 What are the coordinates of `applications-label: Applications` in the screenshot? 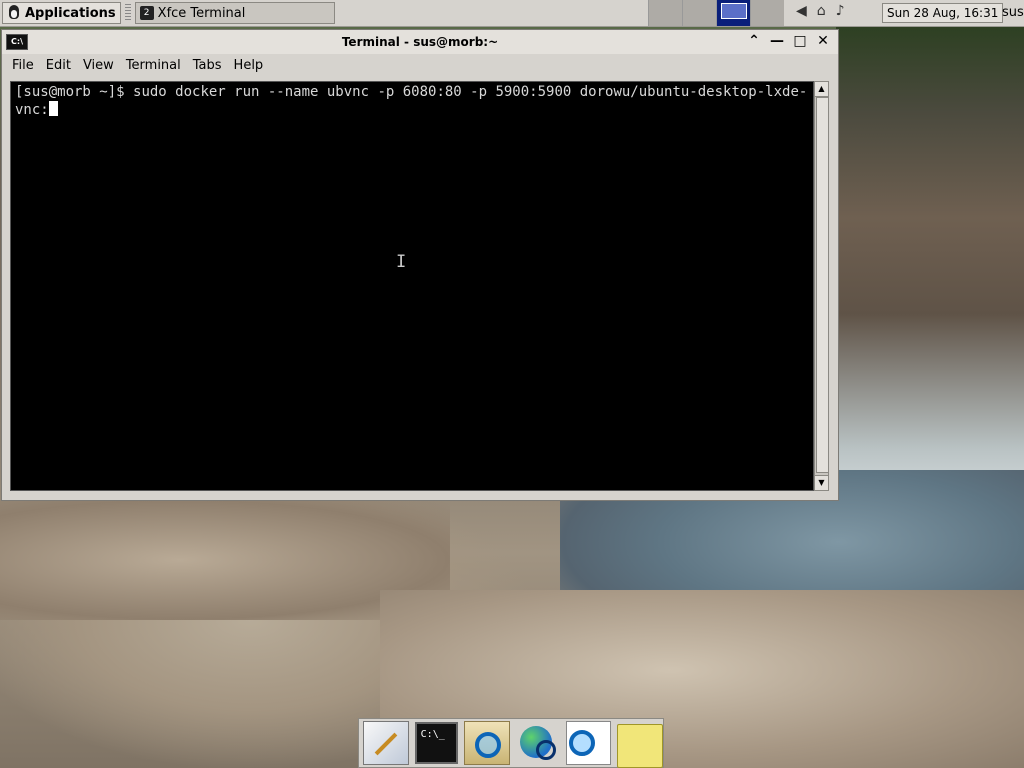 It's located at (70, 13).